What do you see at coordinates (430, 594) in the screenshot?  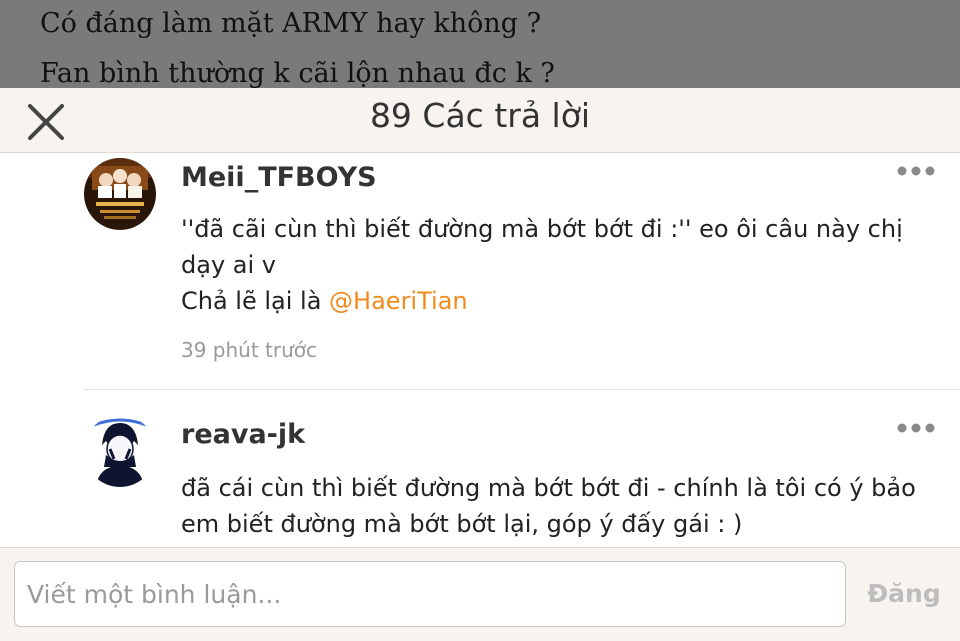 I see `comment-input` at bounding box center [430, 594].